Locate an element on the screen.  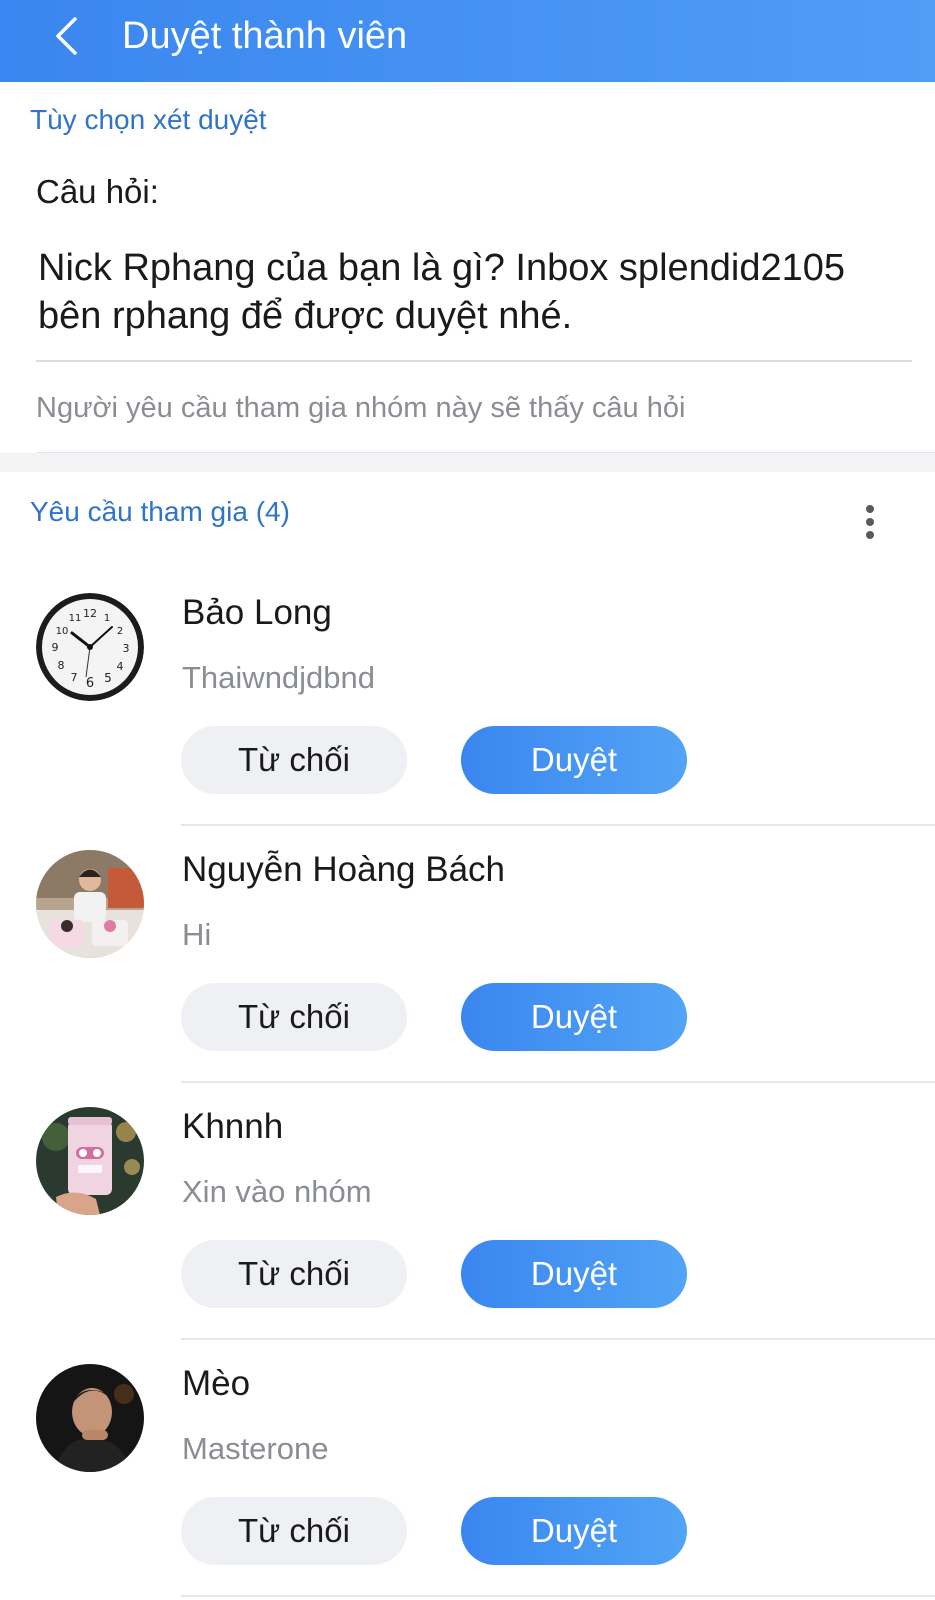
person-photo-icon is located at coordinates (90, 904).